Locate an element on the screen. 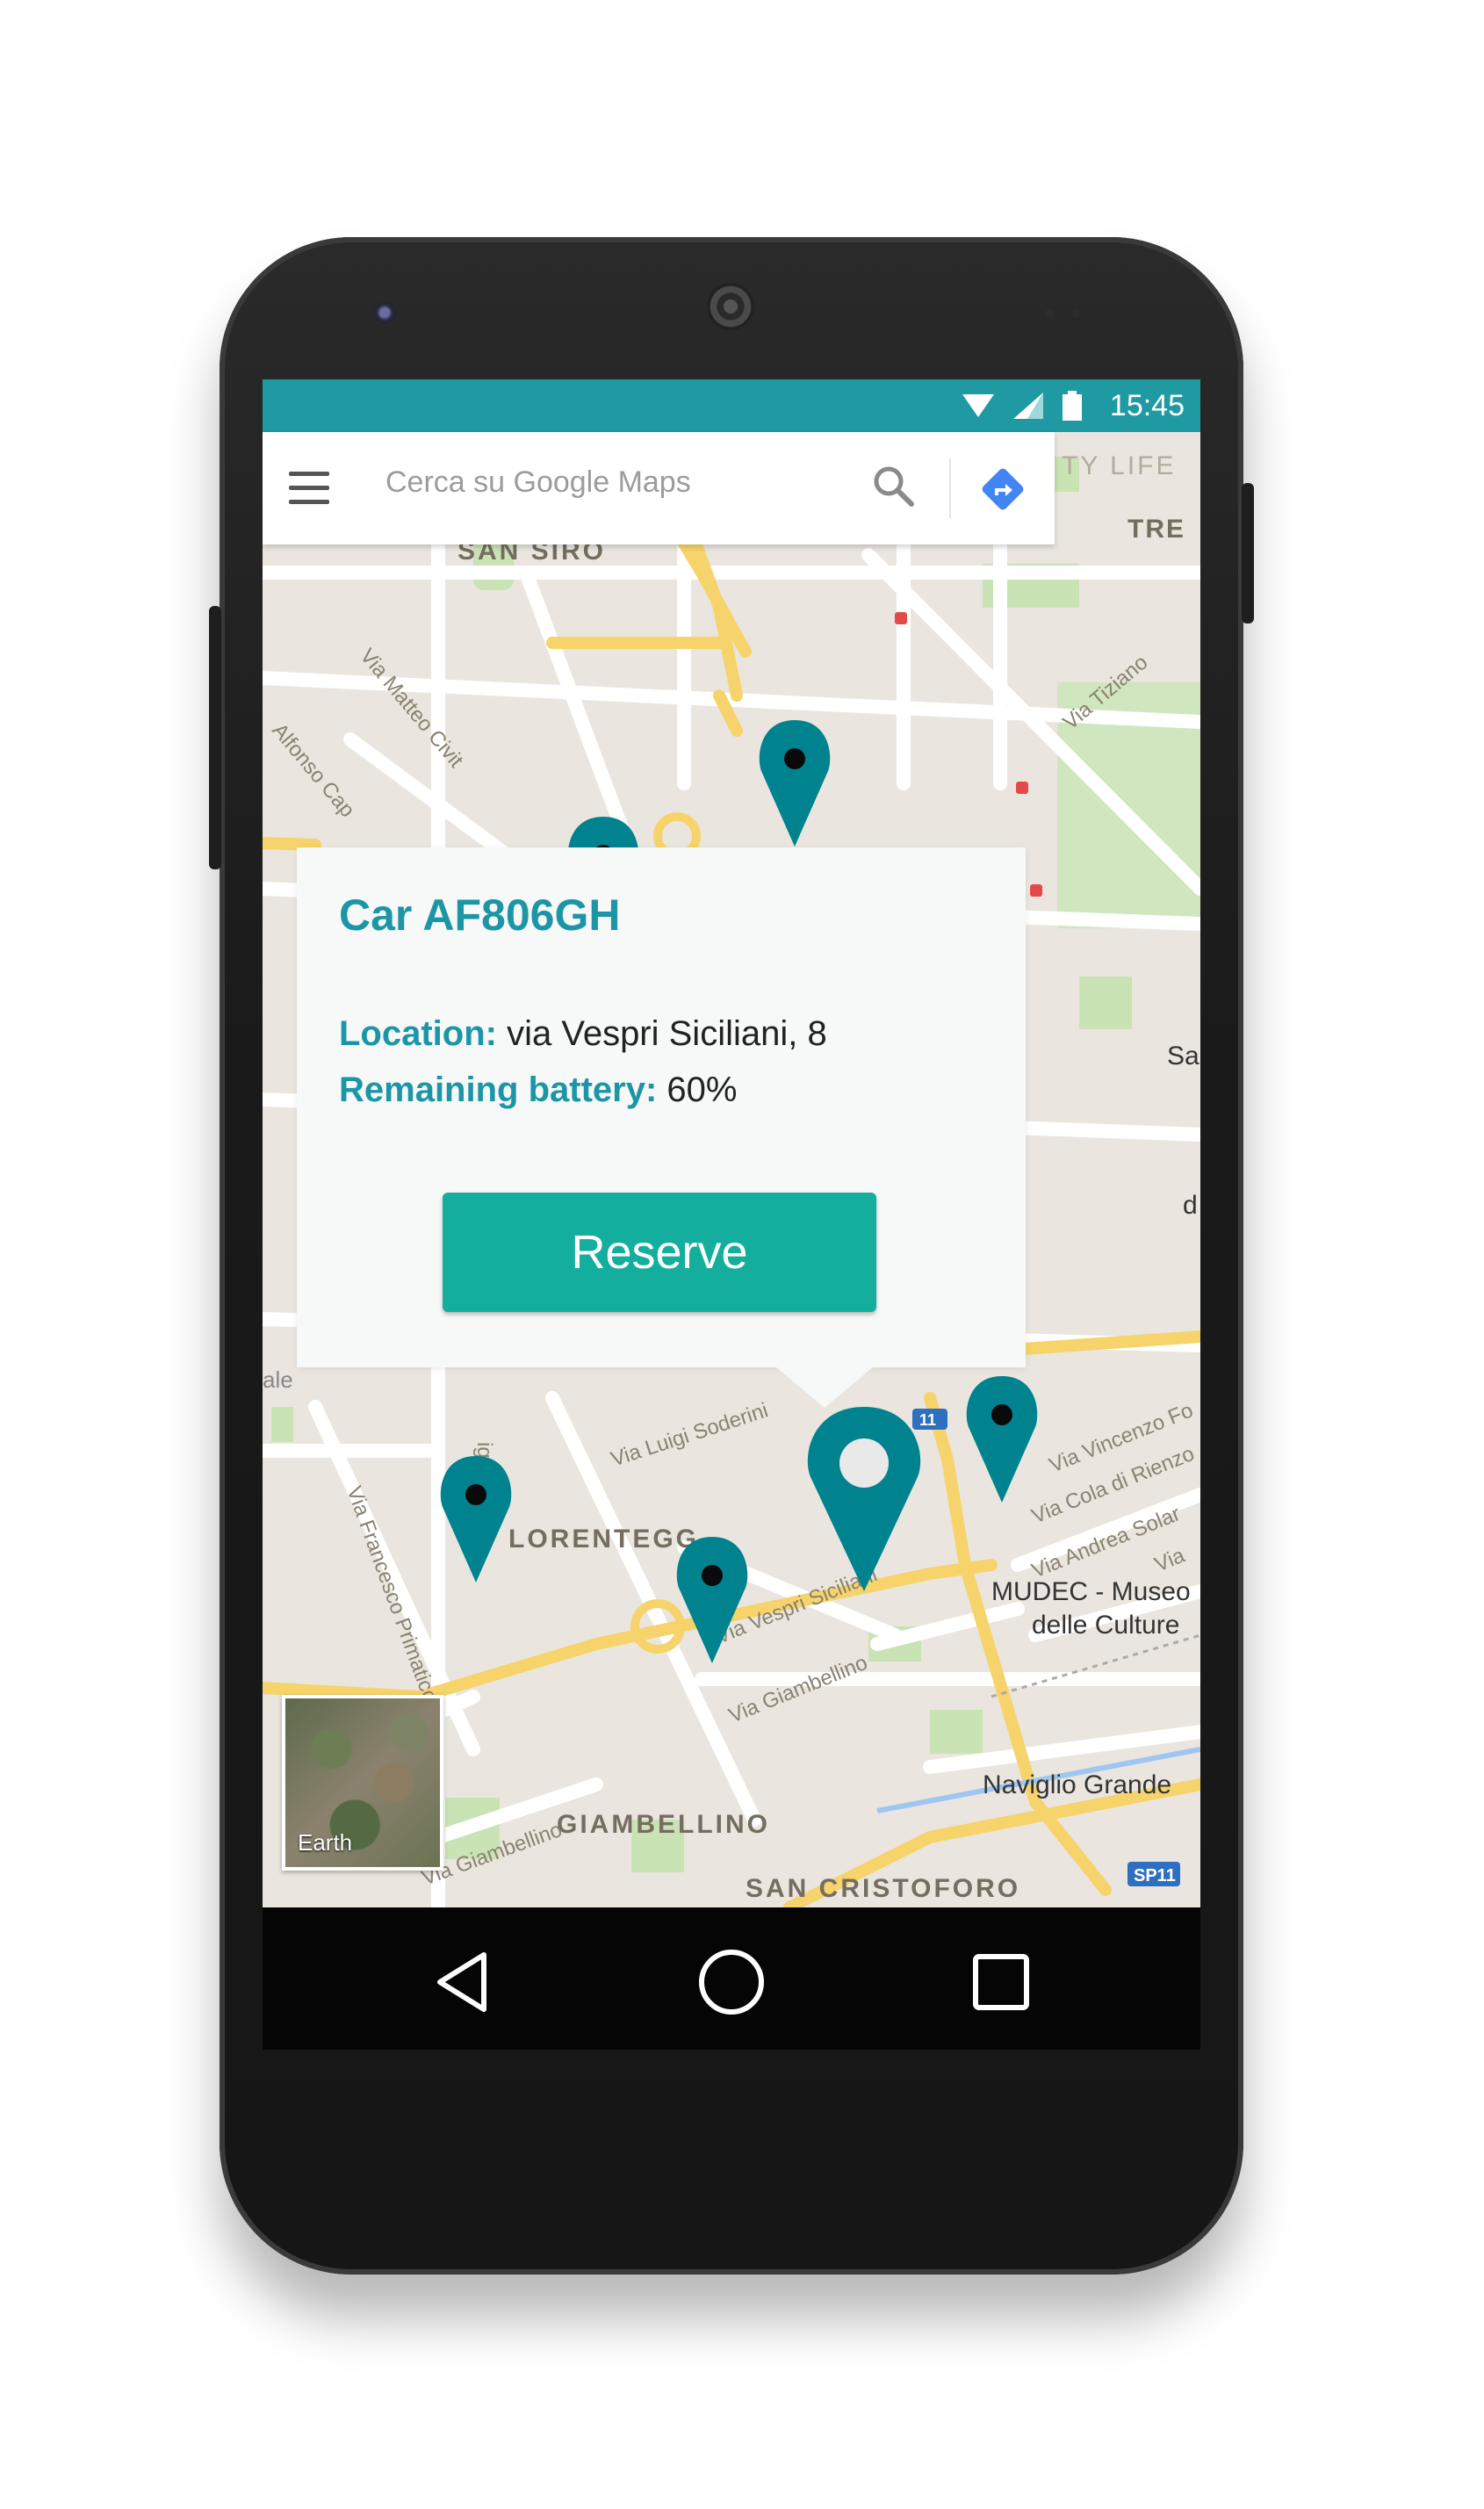 This screenshot has width=1484, height=2509. map-label: Naviglio Grande is located at coordinates (1077, 1784).